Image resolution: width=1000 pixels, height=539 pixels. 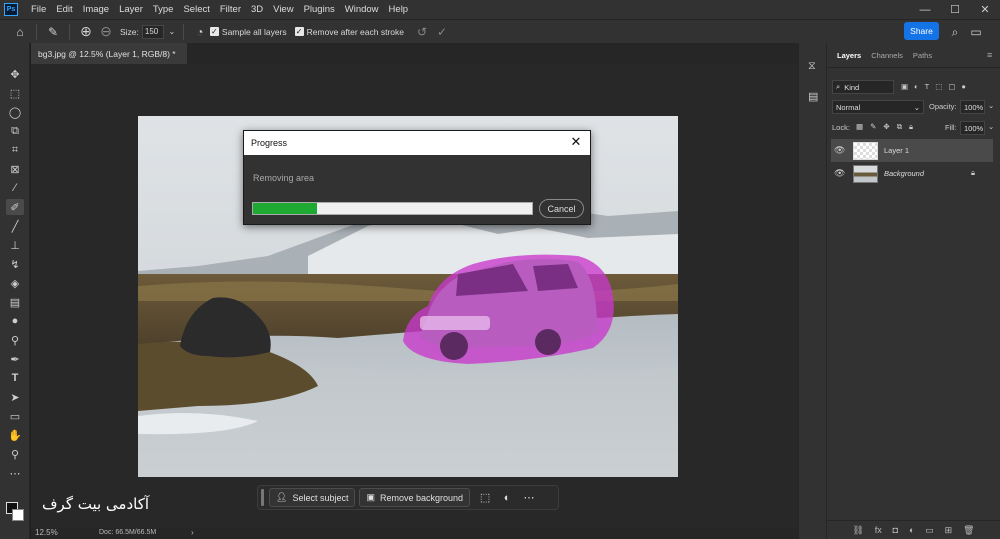 What do you see at coordinates (46, 532) in the screenshot?
I see `zoom-level: 12.5%` at bounding box center [46, 532].